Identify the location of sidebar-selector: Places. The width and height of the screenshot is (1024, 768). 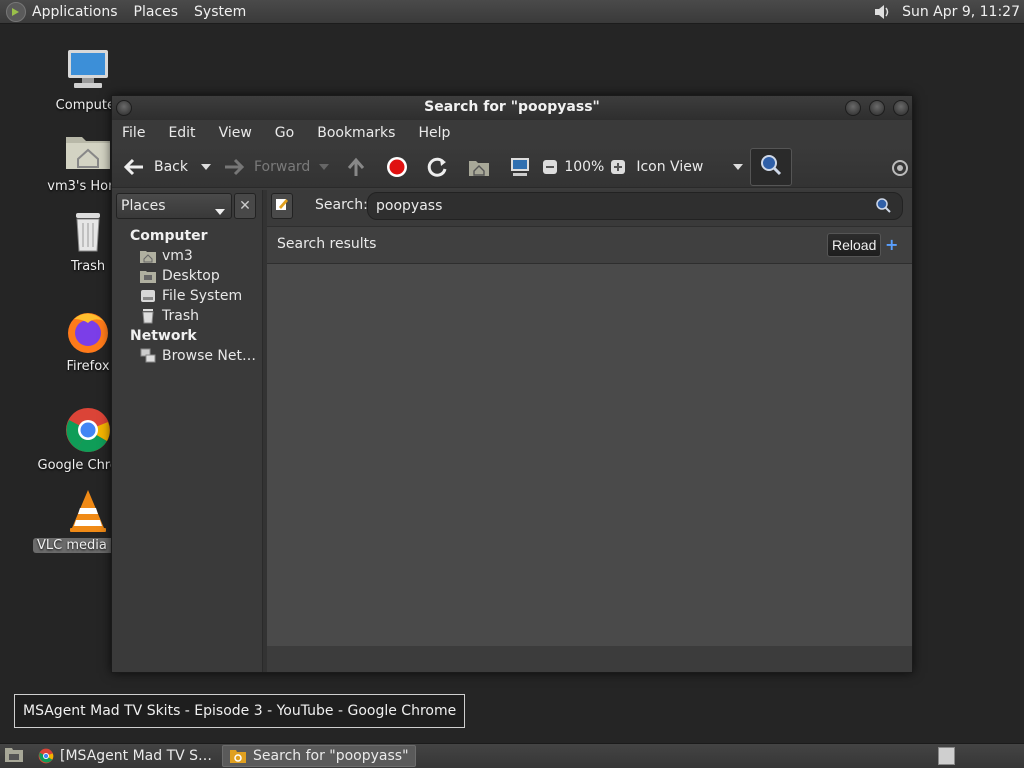
(174, 206).